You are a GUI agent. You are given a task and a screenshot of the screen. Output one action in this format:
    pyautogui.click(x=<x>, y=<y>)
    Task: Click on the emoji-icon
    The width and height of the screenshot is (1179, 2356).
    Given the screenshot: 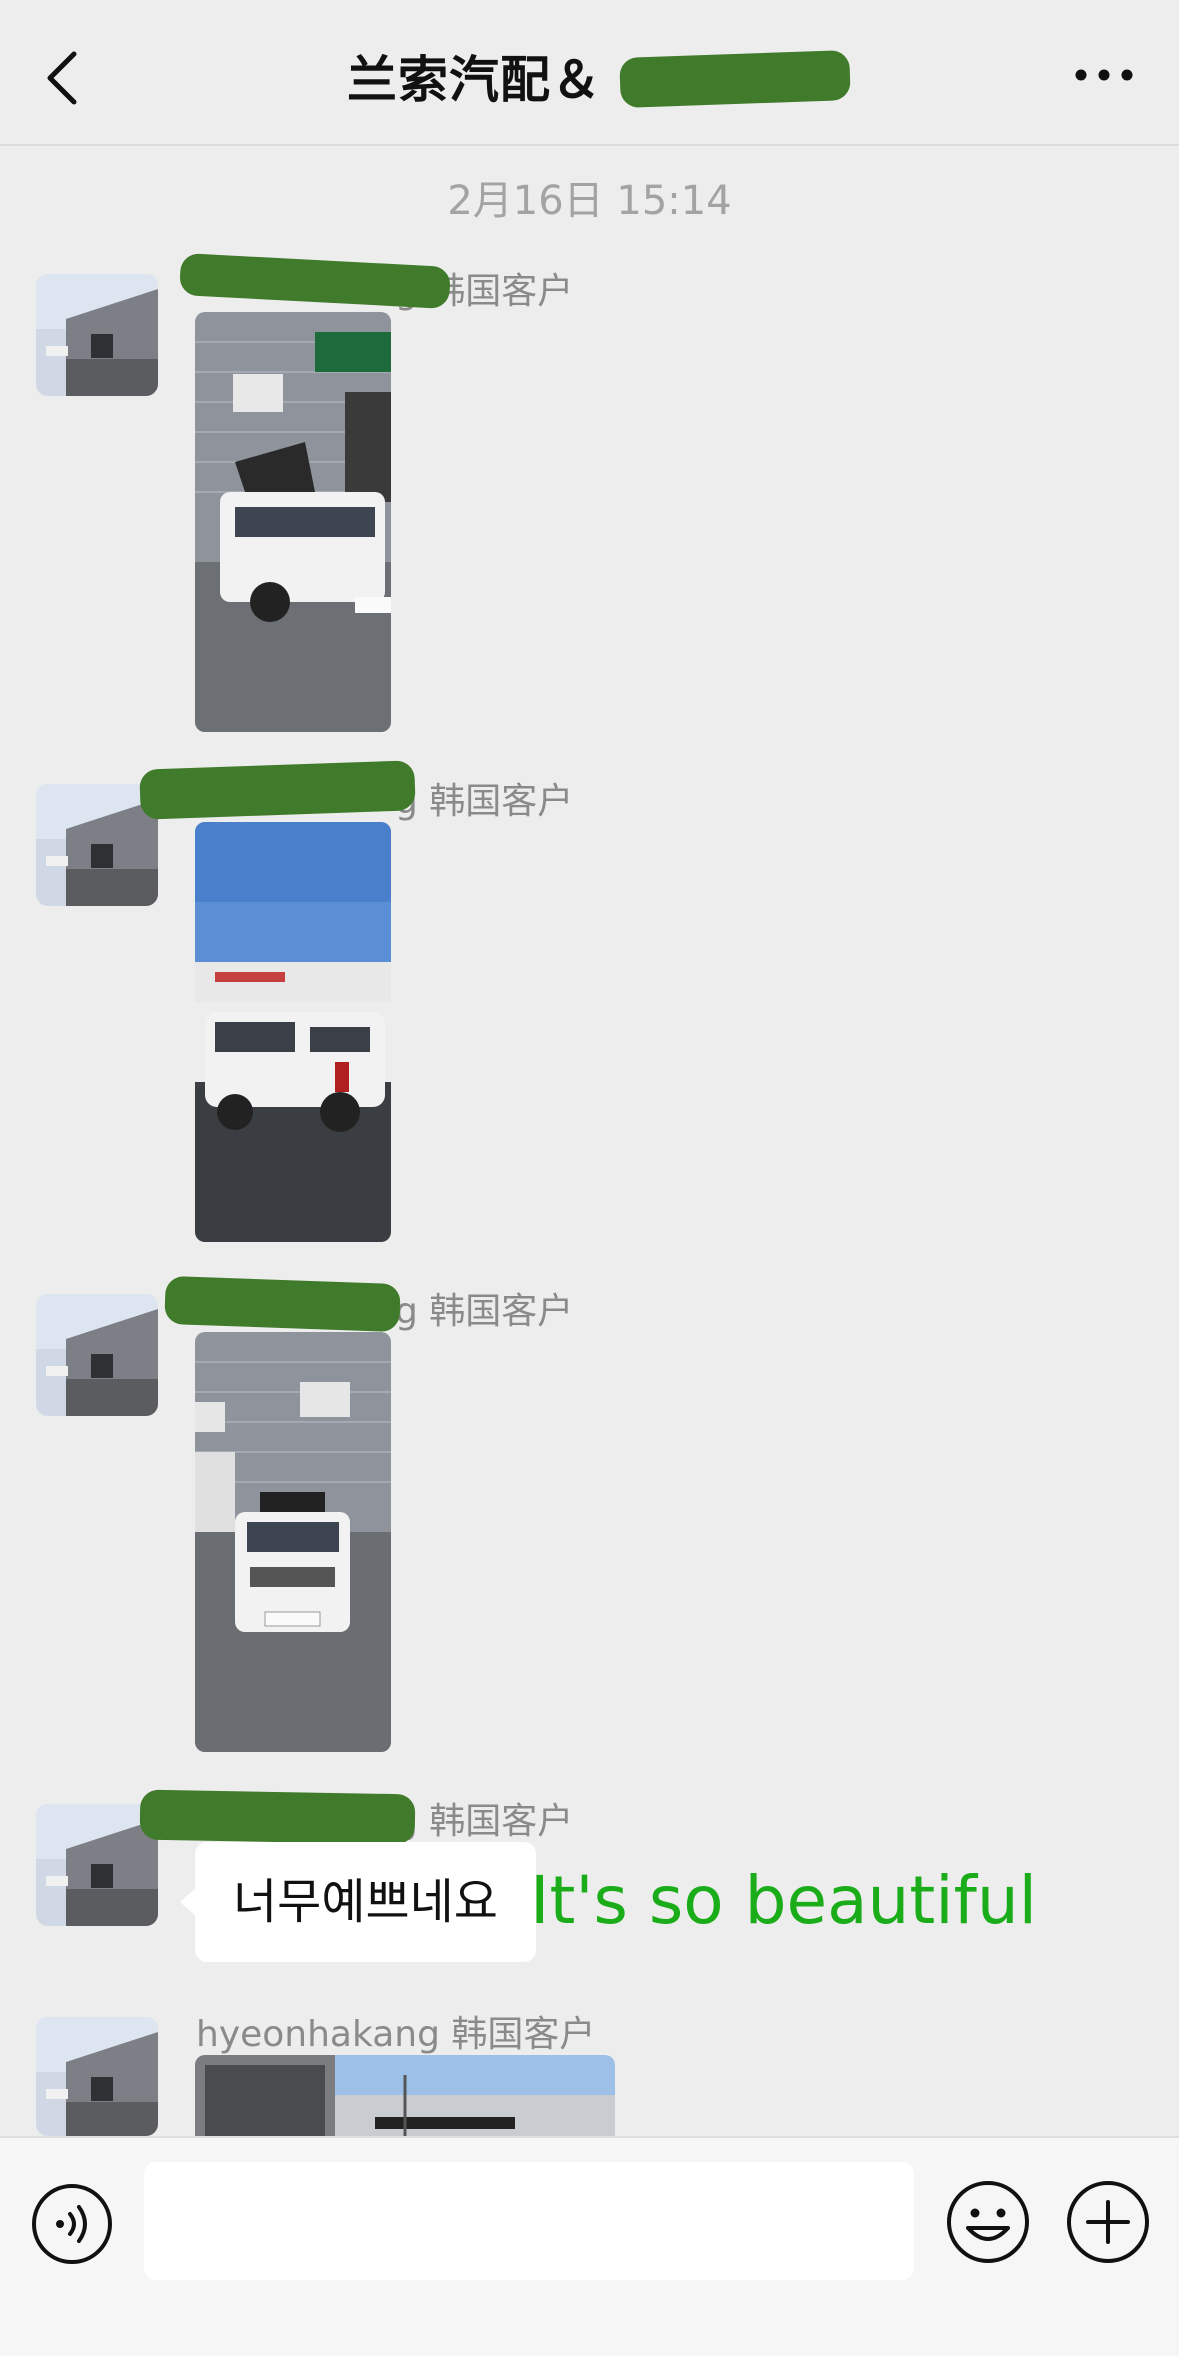 What is the action you would take?
    pyautogui.click(x=988, y=2222)
    